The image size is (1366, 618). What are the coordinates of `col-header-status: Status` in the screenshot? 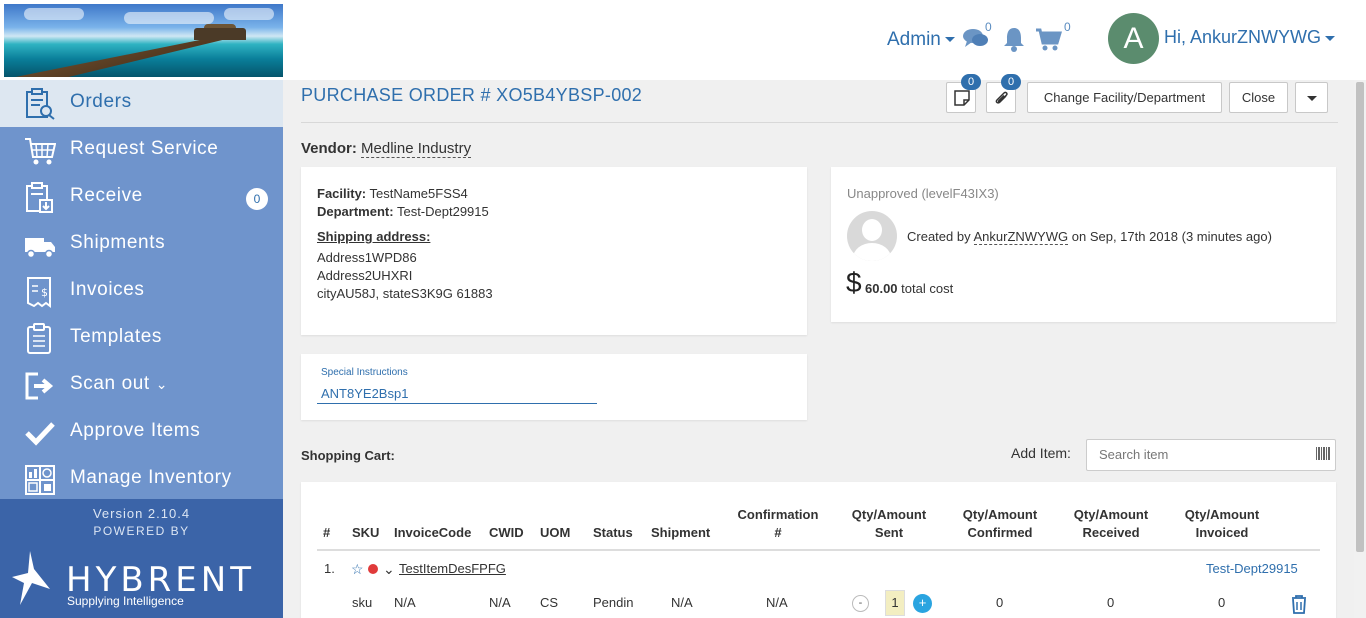 It's located at (613, 532).